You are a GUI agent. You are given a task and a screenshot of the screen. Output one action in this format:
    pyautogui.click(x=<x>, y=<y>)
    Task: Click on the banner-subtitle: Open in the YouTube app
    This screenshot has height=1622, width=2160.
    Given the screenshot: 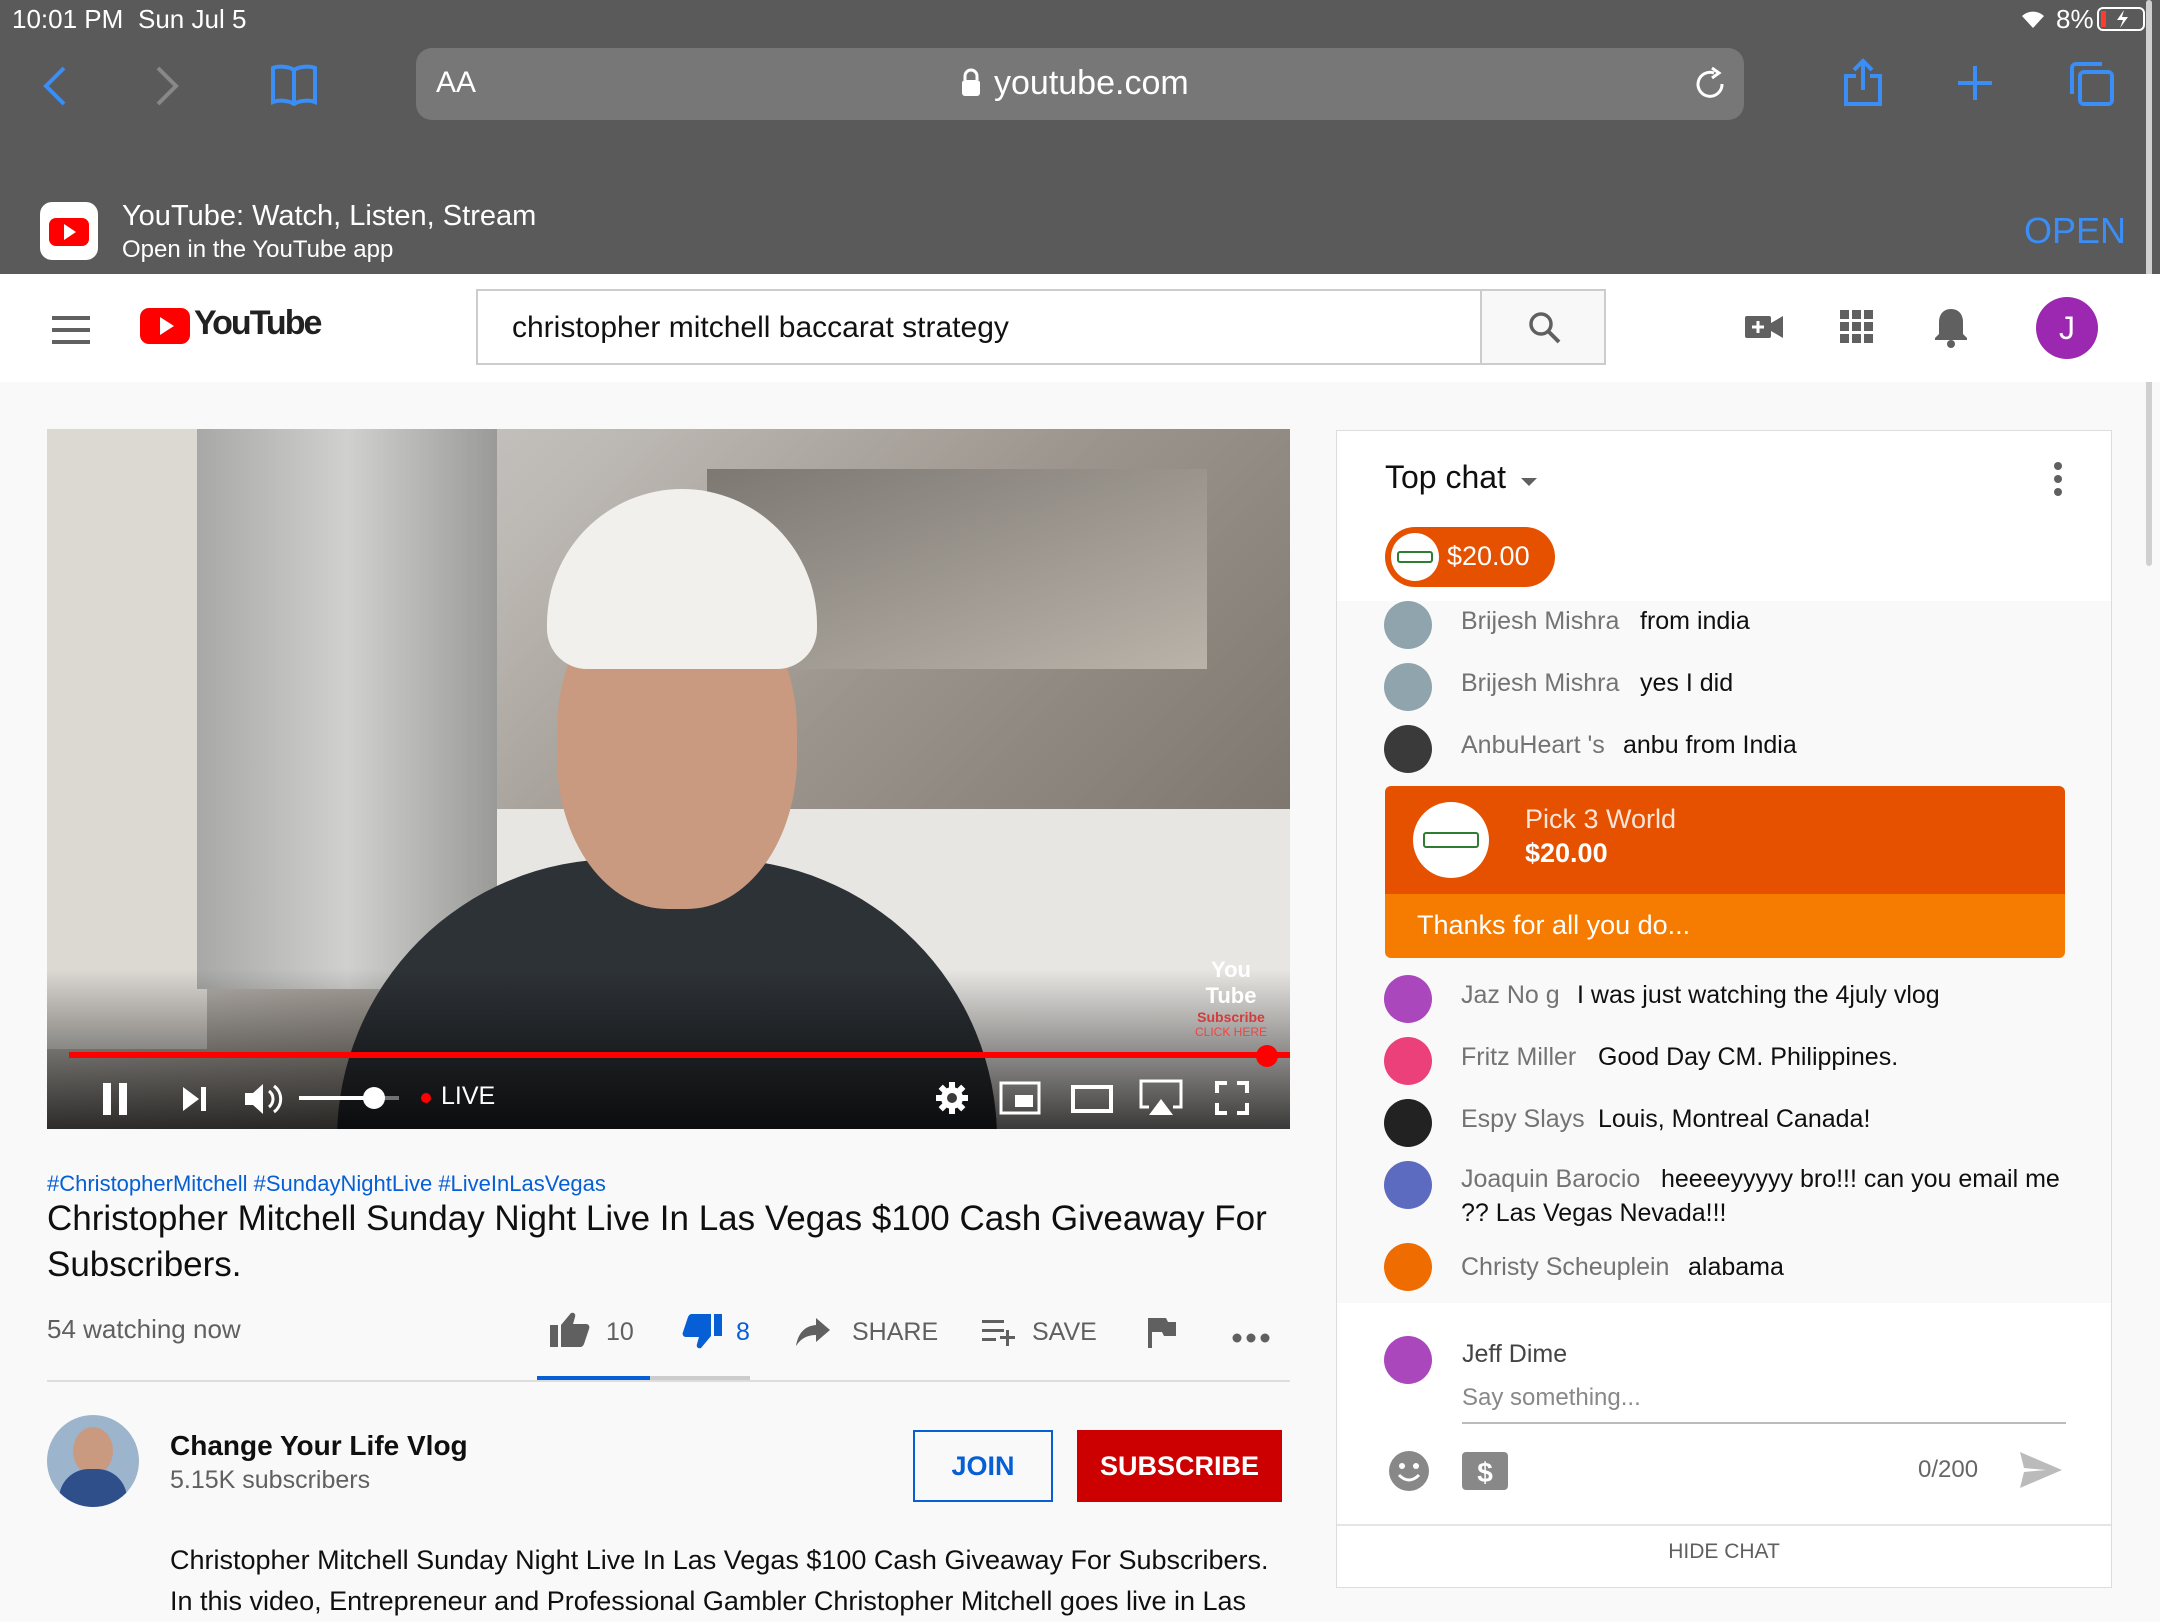 What is the action you would take?
    pyautogui.click(x=258, y=249)
    